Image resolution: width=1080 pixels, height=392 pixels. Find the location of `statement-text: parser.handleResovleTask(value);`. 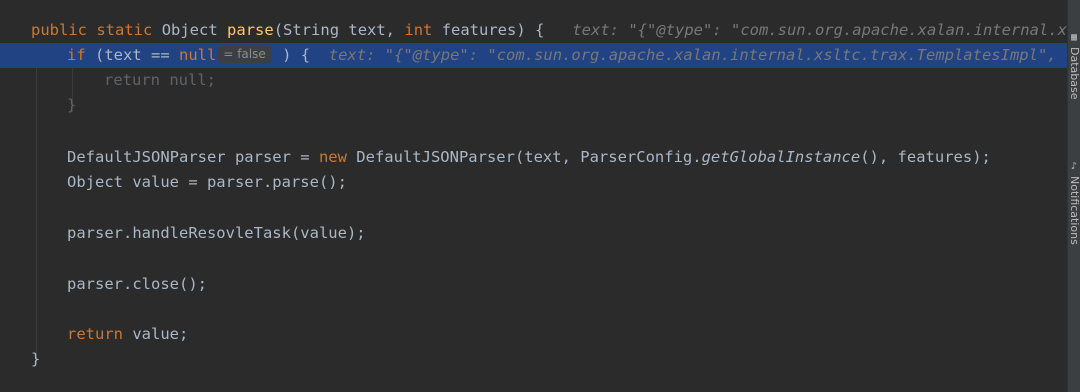

statement-text: parser.handleResovleTask(value); is located at coordinates (216, 233).